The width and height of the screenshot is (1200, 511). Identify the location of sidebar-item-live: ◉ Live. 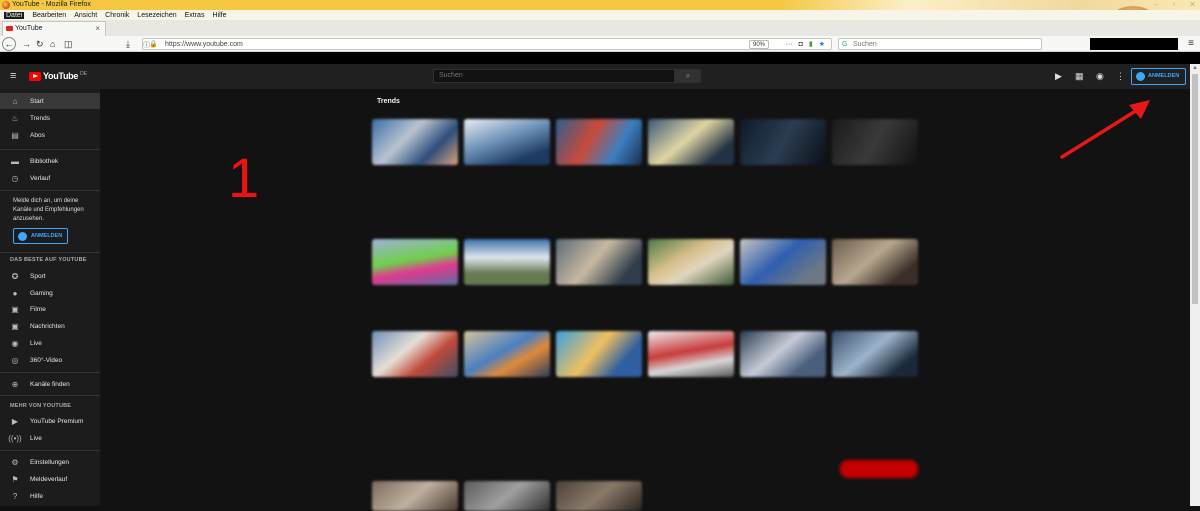
(50, 343).